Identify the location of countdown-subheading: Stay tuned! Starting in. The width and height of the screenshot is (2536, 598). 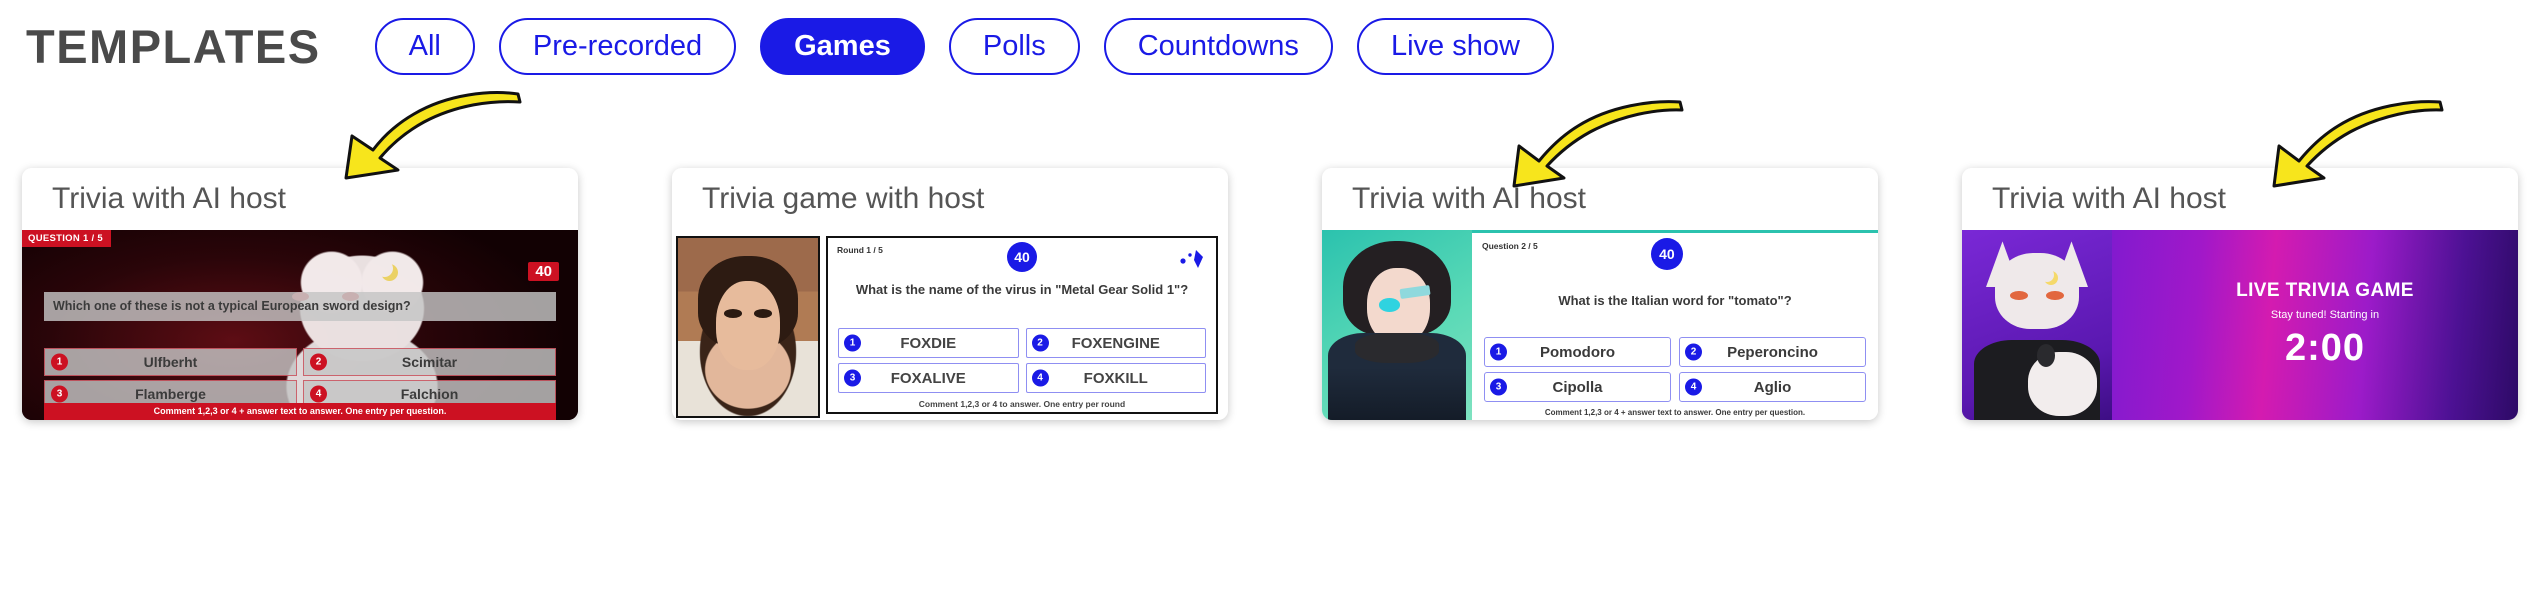
(2325, 315).